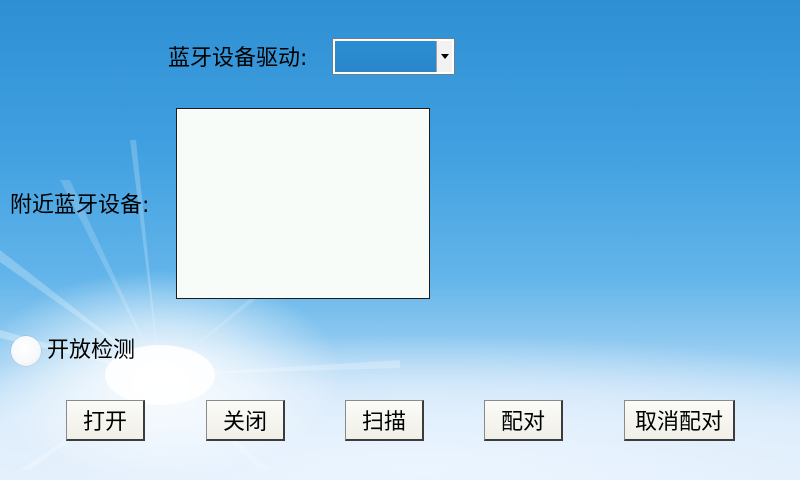 The height and width of the screenshot is (480, 800). Describe the element at coordinates (238, 58) in the screenshot. I see `driver-label: 蓝牙设备驱动:` at that location.